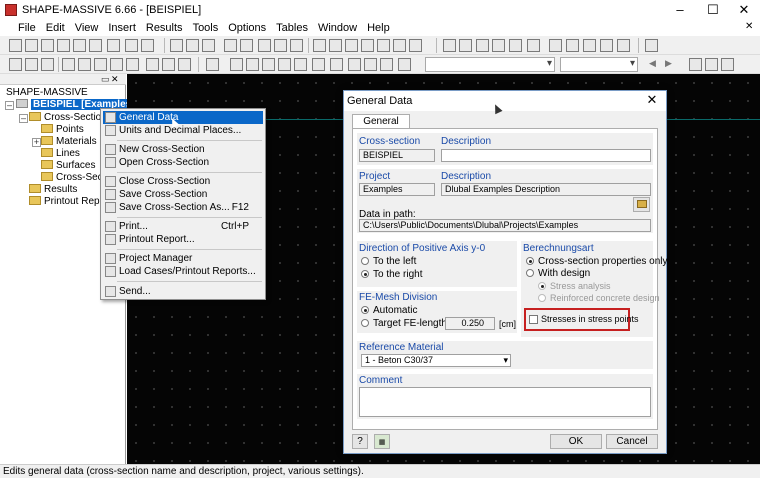 This screenshot has width=760, height=478. What do you see at coordinates (68, 118) in the screenshot?
I see `tree-cross-section: Cross-Section` at bounding box center [68, 118].